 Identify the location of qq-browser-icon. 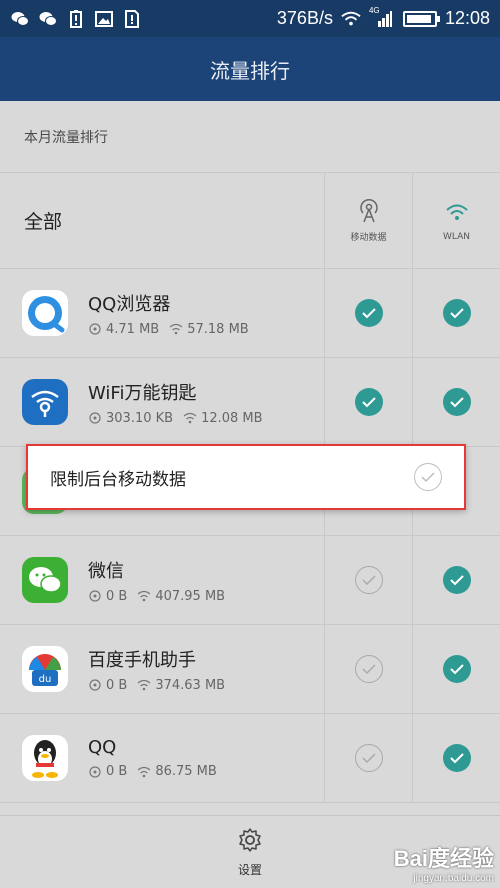
(45, 313).